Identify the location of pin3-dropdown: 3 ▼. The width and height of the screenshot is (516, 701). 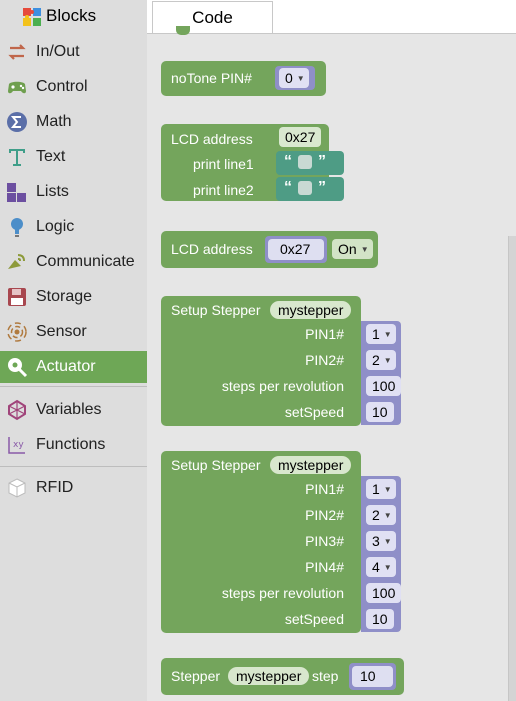
(381, 541).